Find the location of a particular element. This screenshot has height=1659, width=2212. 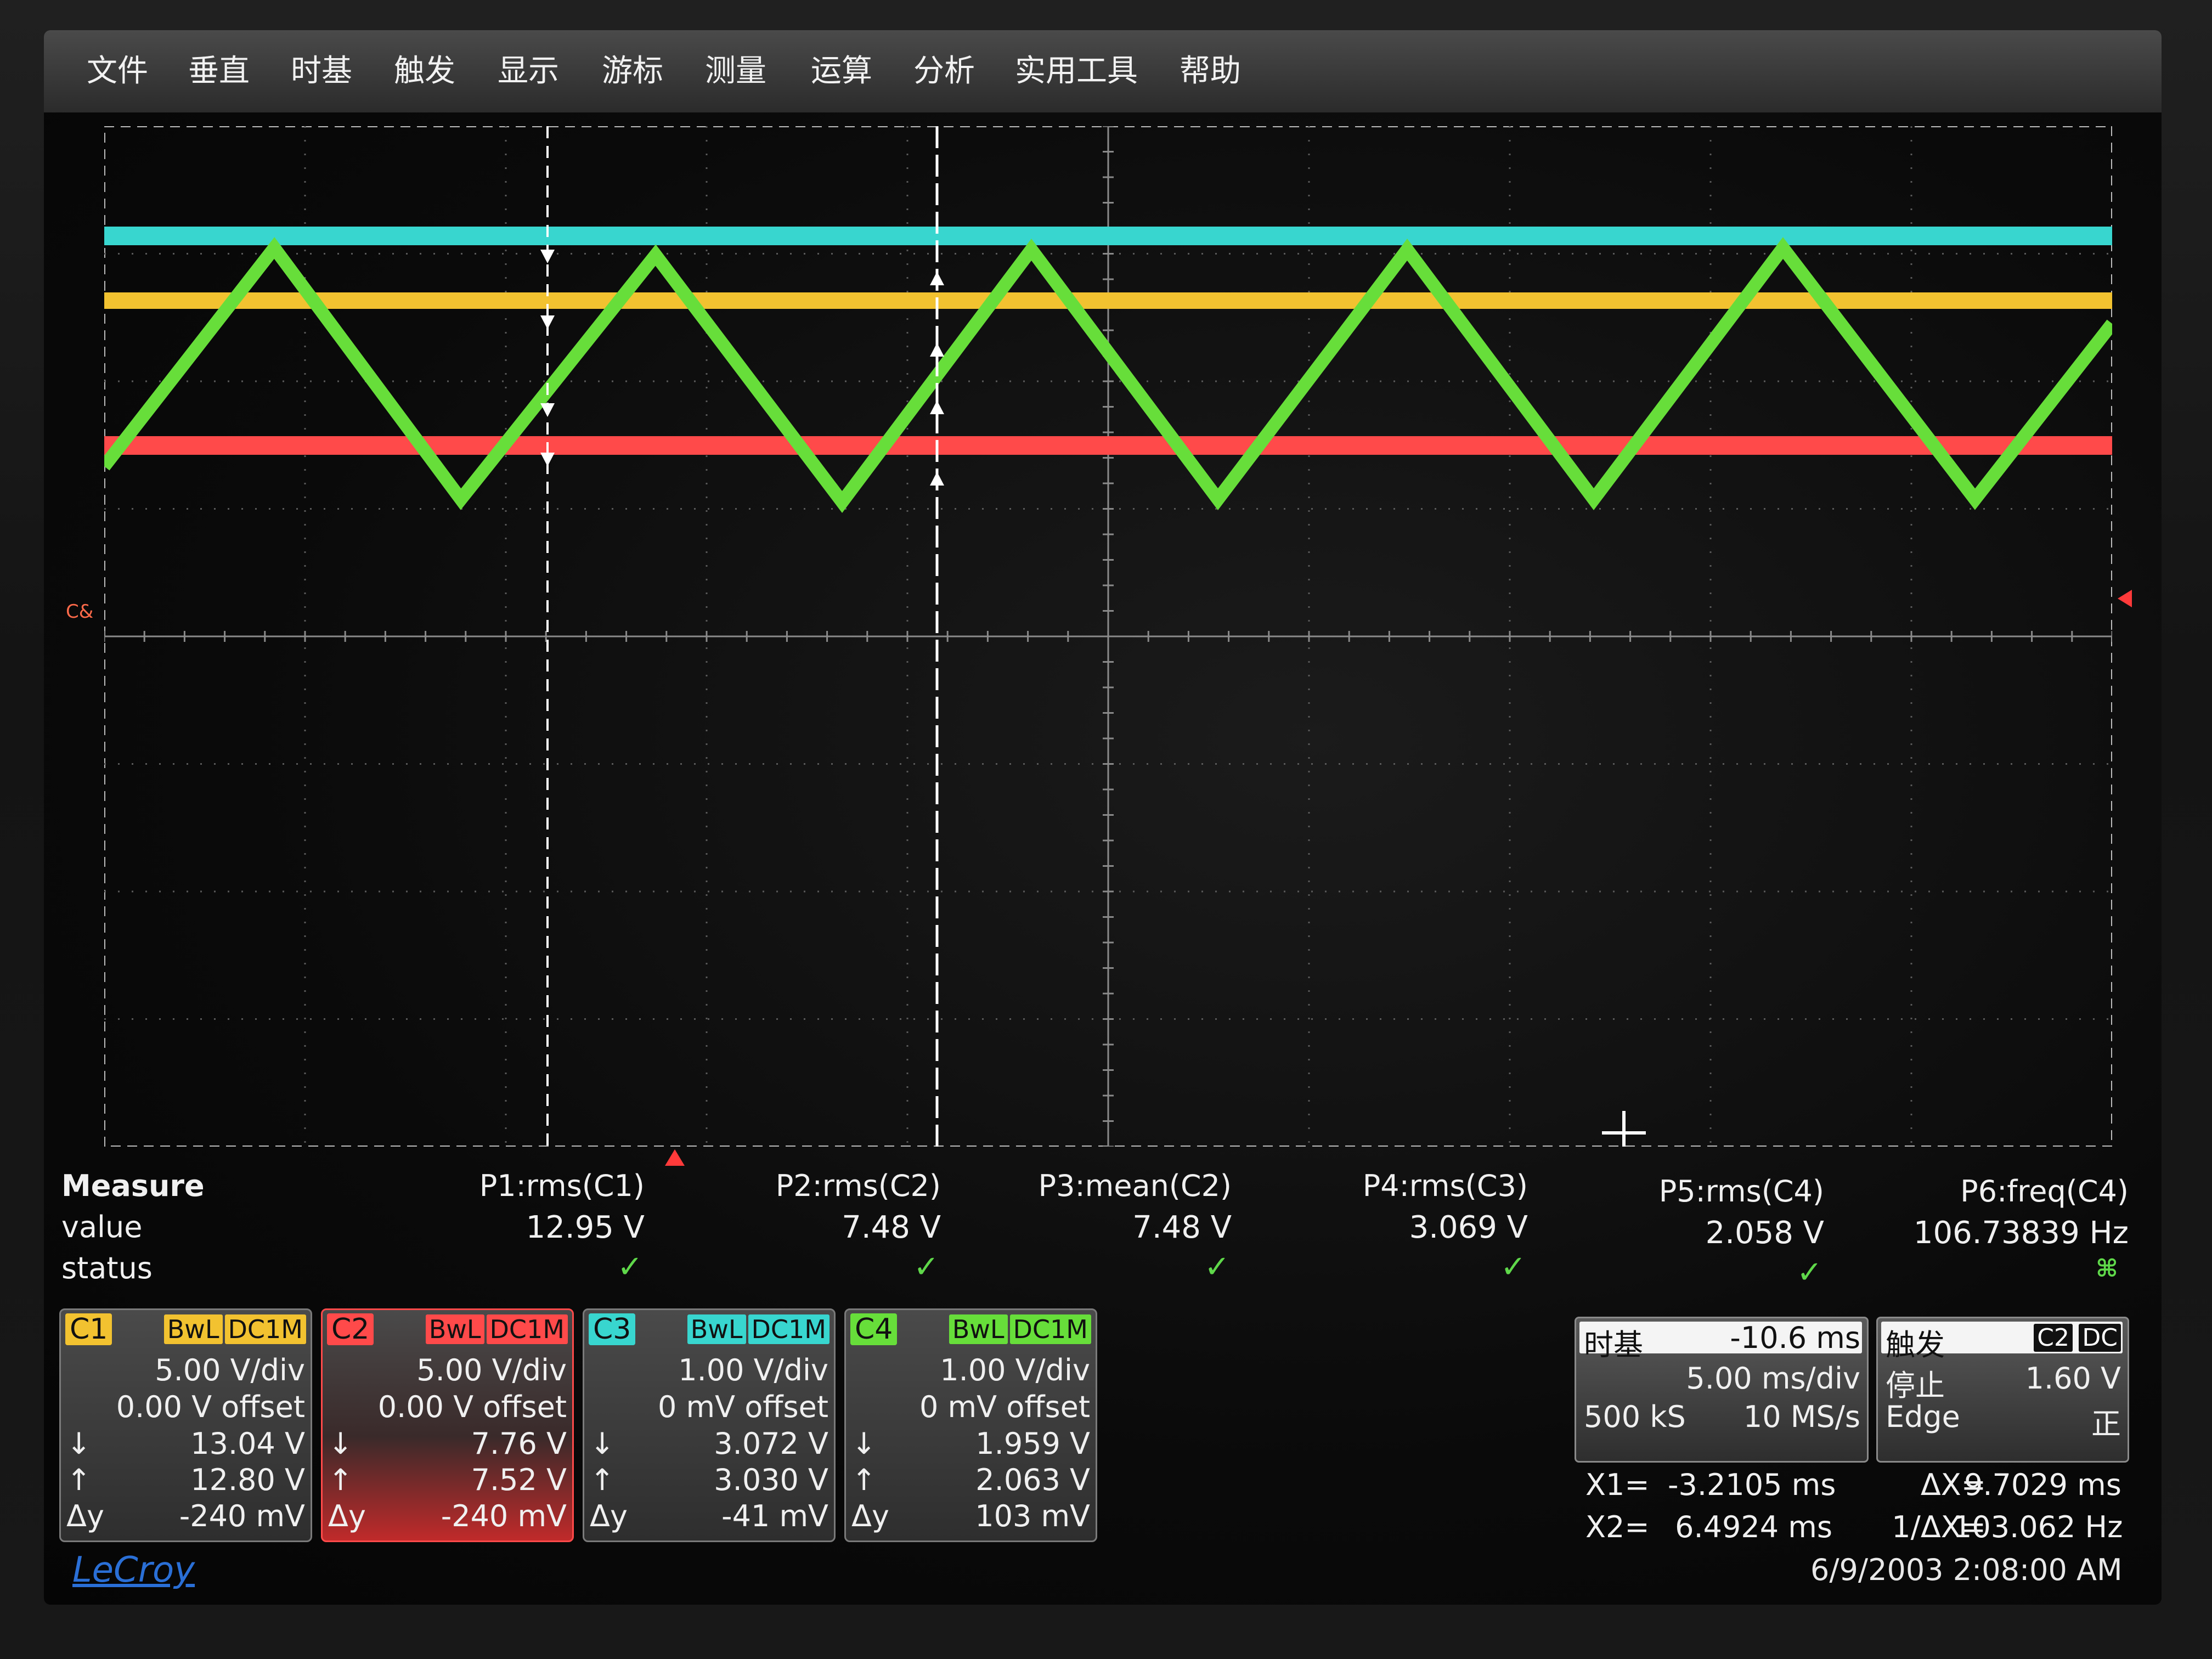

param-p5-value: 2.058 V is located at coordinates (1764, 1233).